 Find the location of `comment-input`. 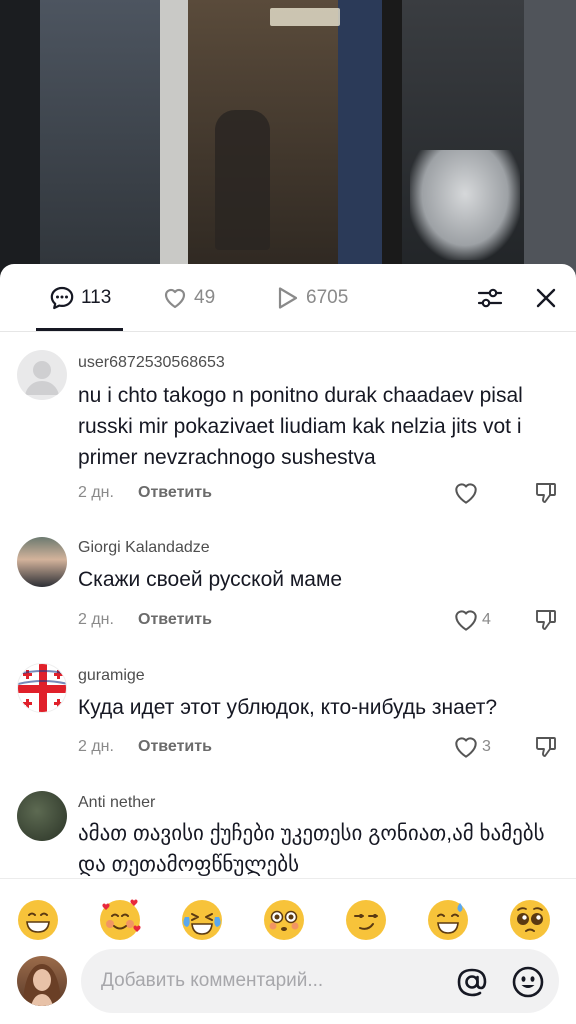

comment-input is located at coordinates (271, 981).